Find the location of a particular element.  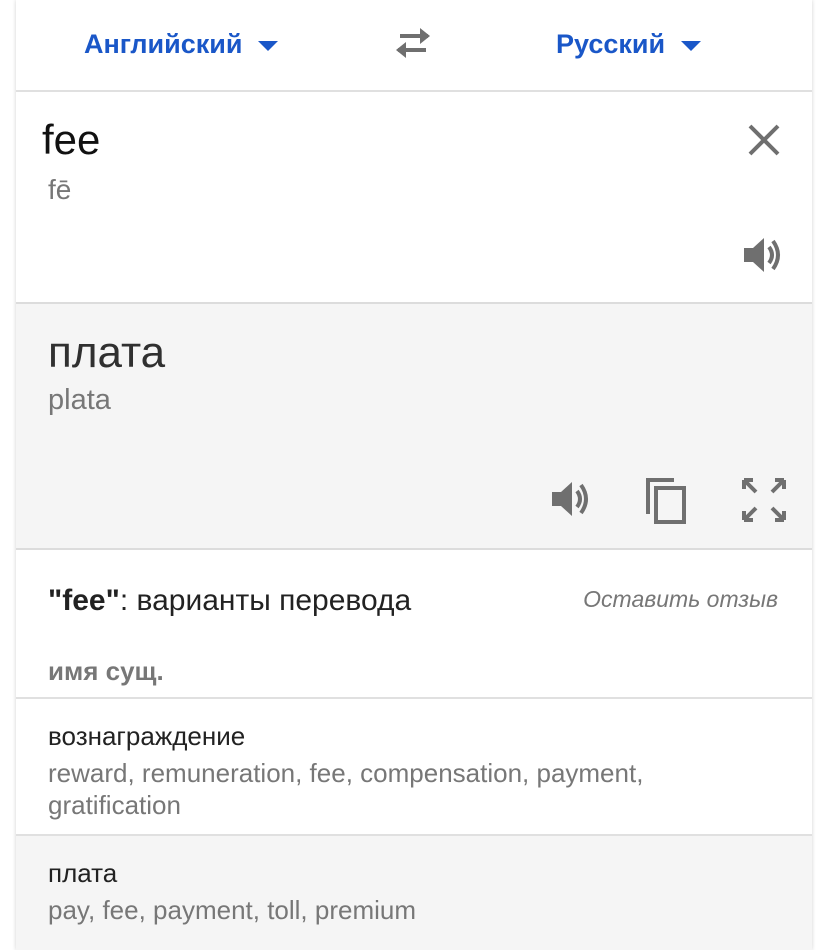

source-language-dropdown: Английский is located at coordinates (181, 44).